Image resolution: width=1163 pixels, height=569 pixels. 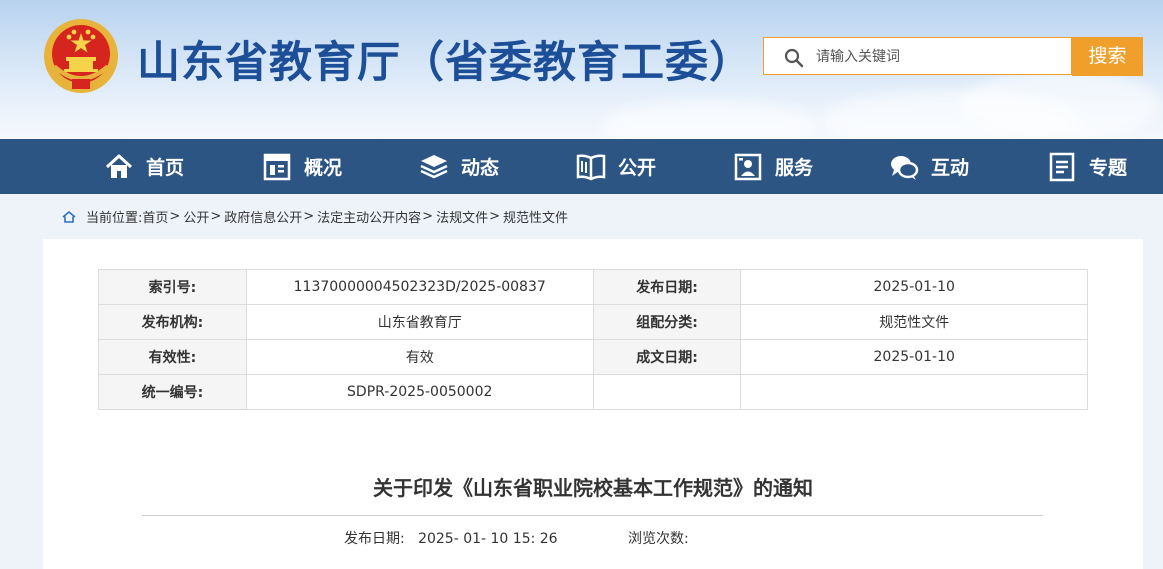 I want to click on table-row: 发布机构: 山东省教育厅 组配分类: 规范性文件, so click(x=593, y=322).